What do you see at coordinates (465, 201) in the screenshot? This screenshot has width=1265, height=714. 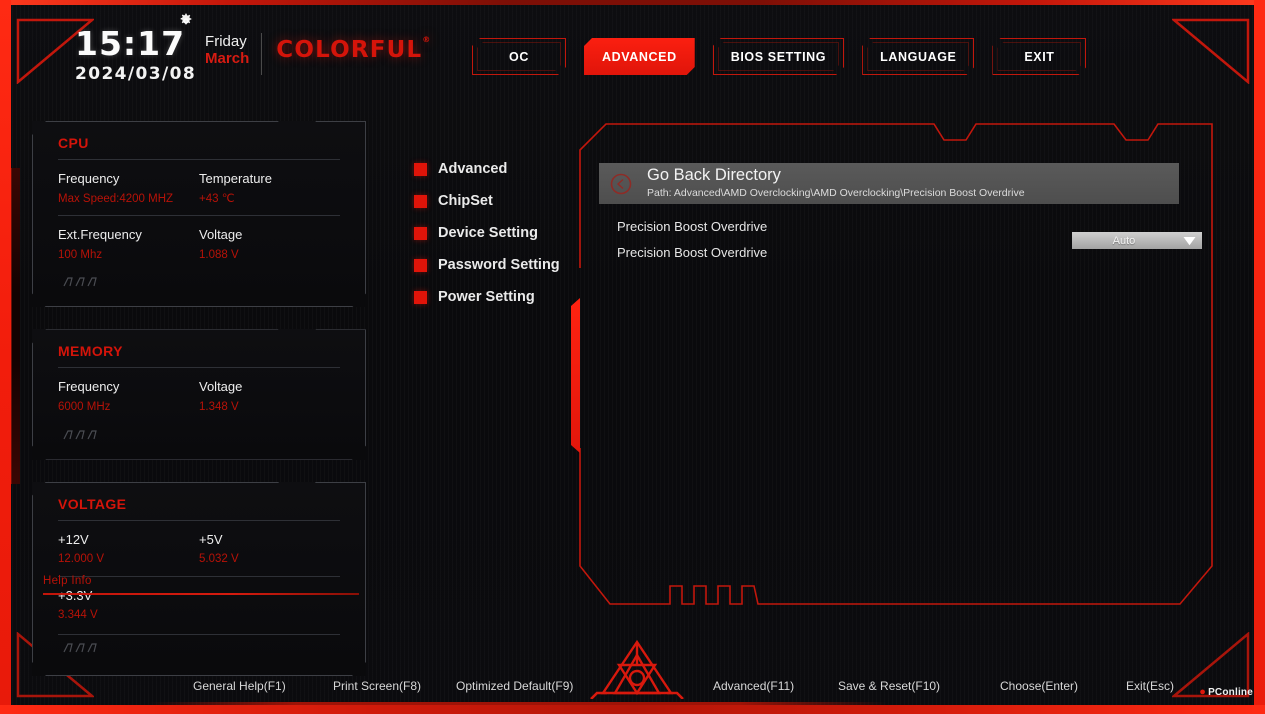 I see `menu-item-chipset-label: ChipSet` at bounding box center [465, 201].